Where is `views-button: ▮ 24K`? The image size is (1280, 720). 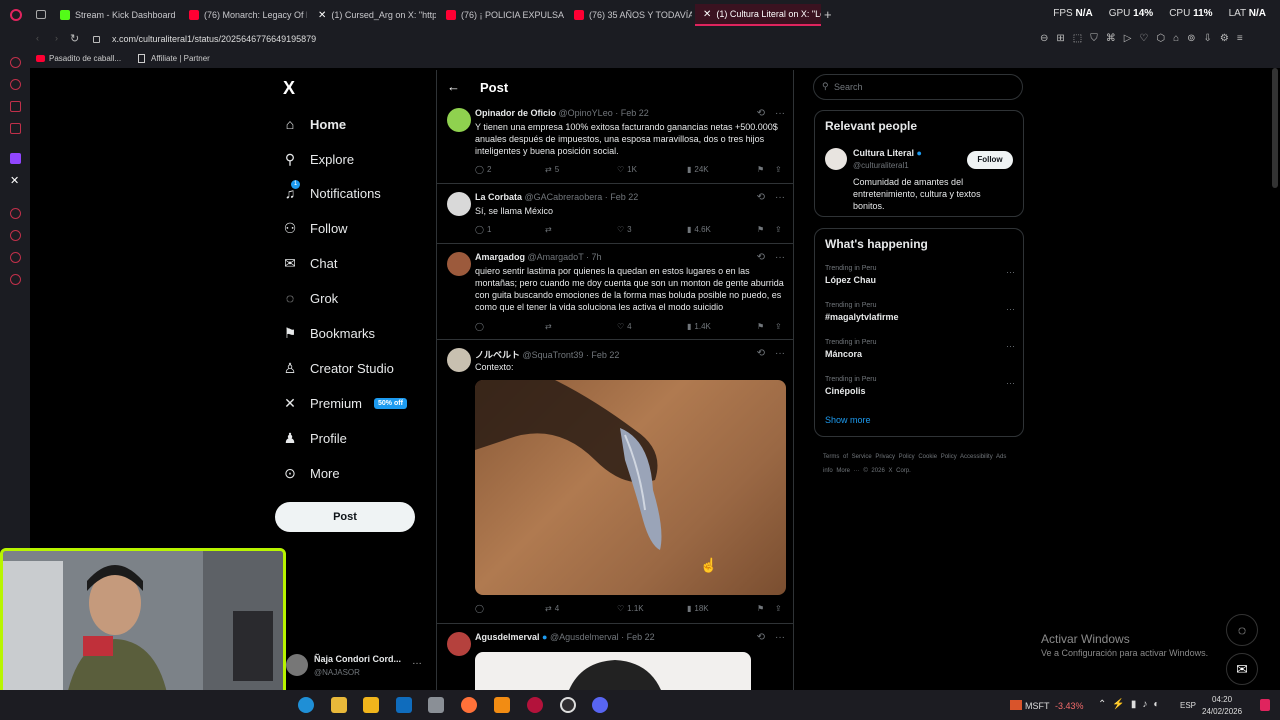
views-button: ▮ 24K is located at coordinates (698, 169).